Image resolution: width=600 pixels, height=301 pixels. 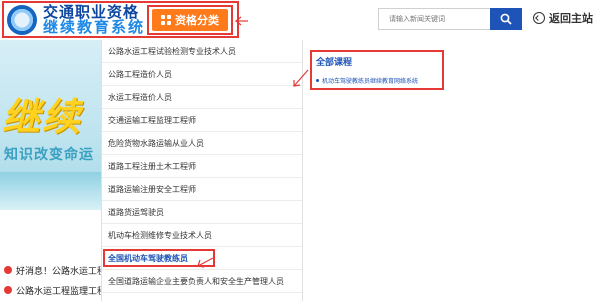 What do you see at coordinates (377, 70) in the screenshot?
I see `course-panel: 全部课程 机动车驾驶教练员继续教育网络系统` at bounding box center [377, 70].